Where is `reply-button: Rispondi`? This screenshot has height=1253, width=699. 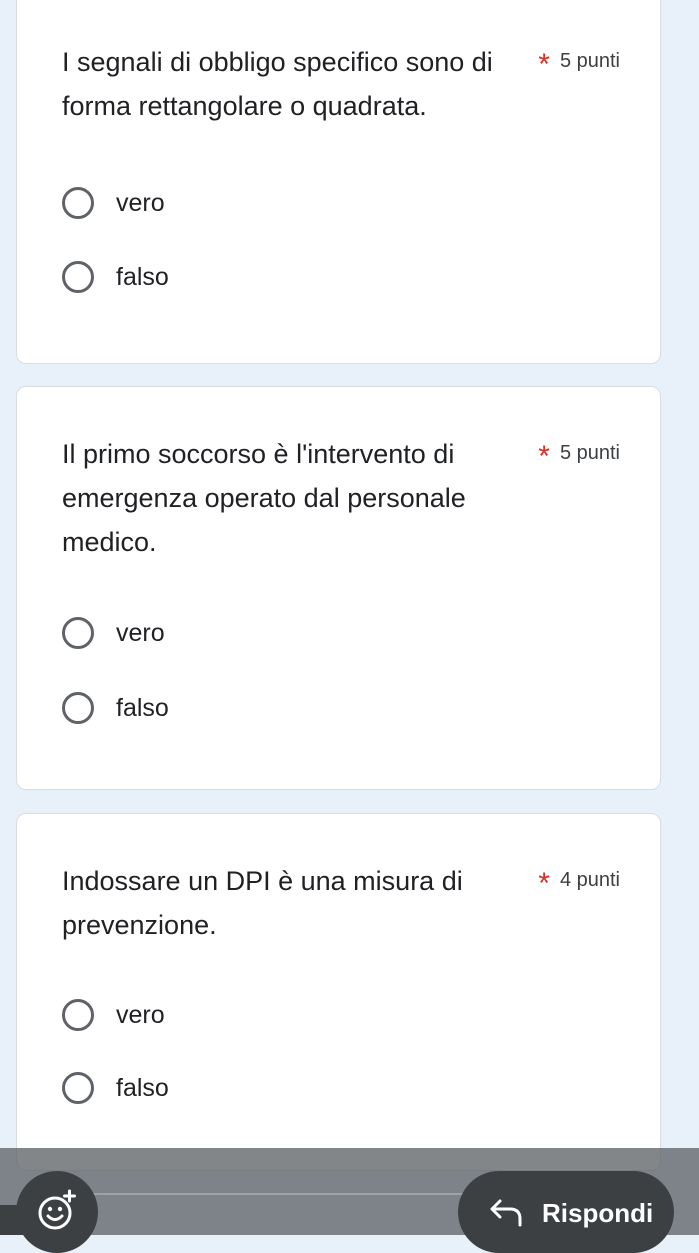
reply-button: Rispondi is located at coordinates (566, 1212).